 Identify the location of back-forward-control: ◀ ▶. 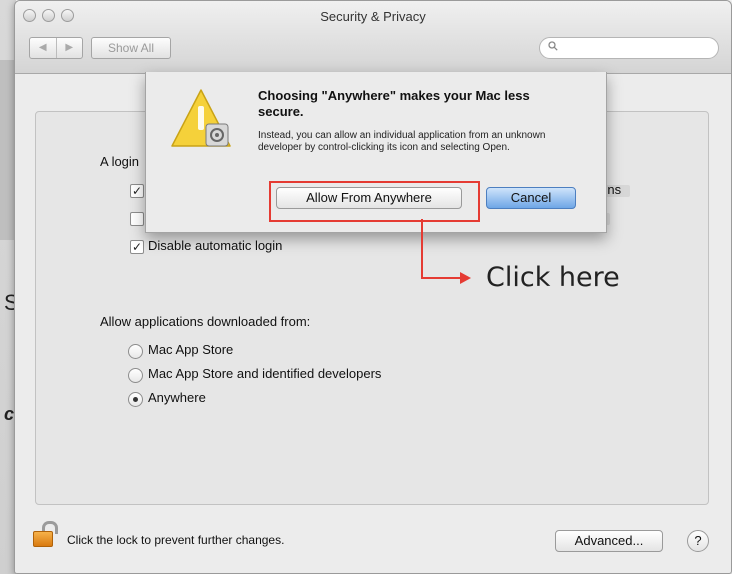
(56, 48).